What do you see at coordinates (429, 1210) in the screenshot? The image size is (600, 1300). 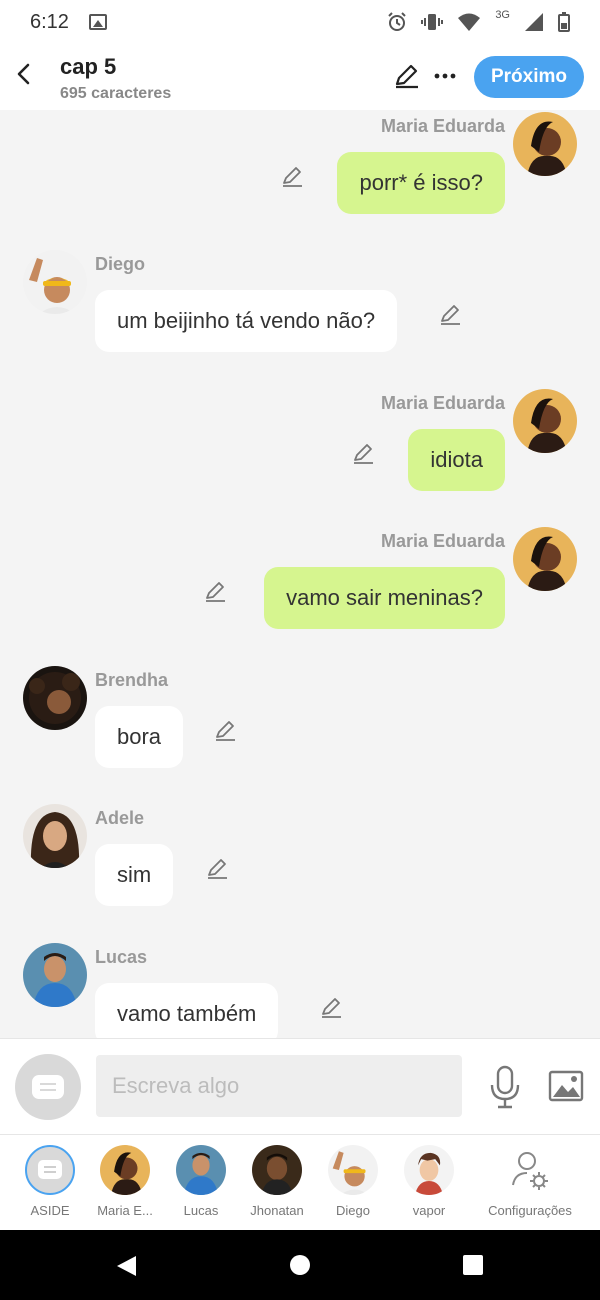 I see `tab-label: vapor` at bounding box center [429, 1210].